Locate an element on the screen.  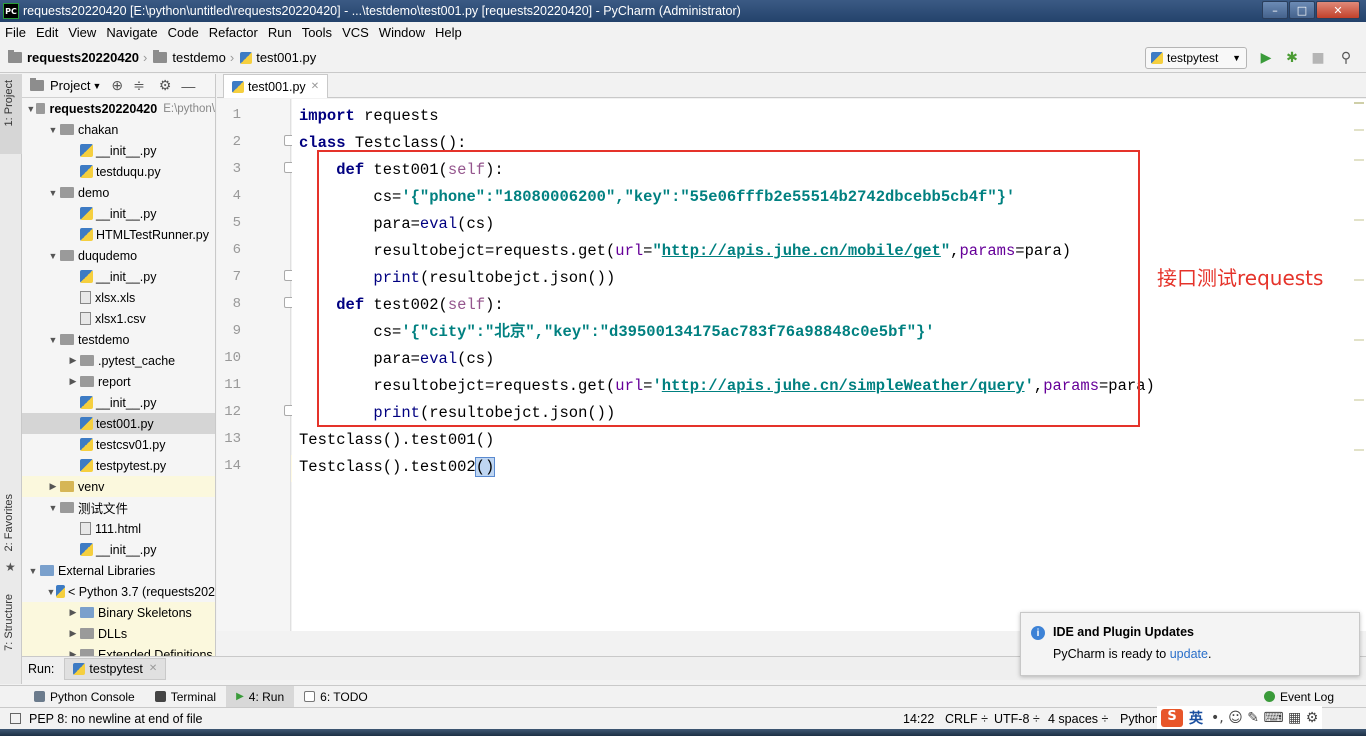
indent-setting: 4 spaces ÷ is located at coordinates (1078, 719).